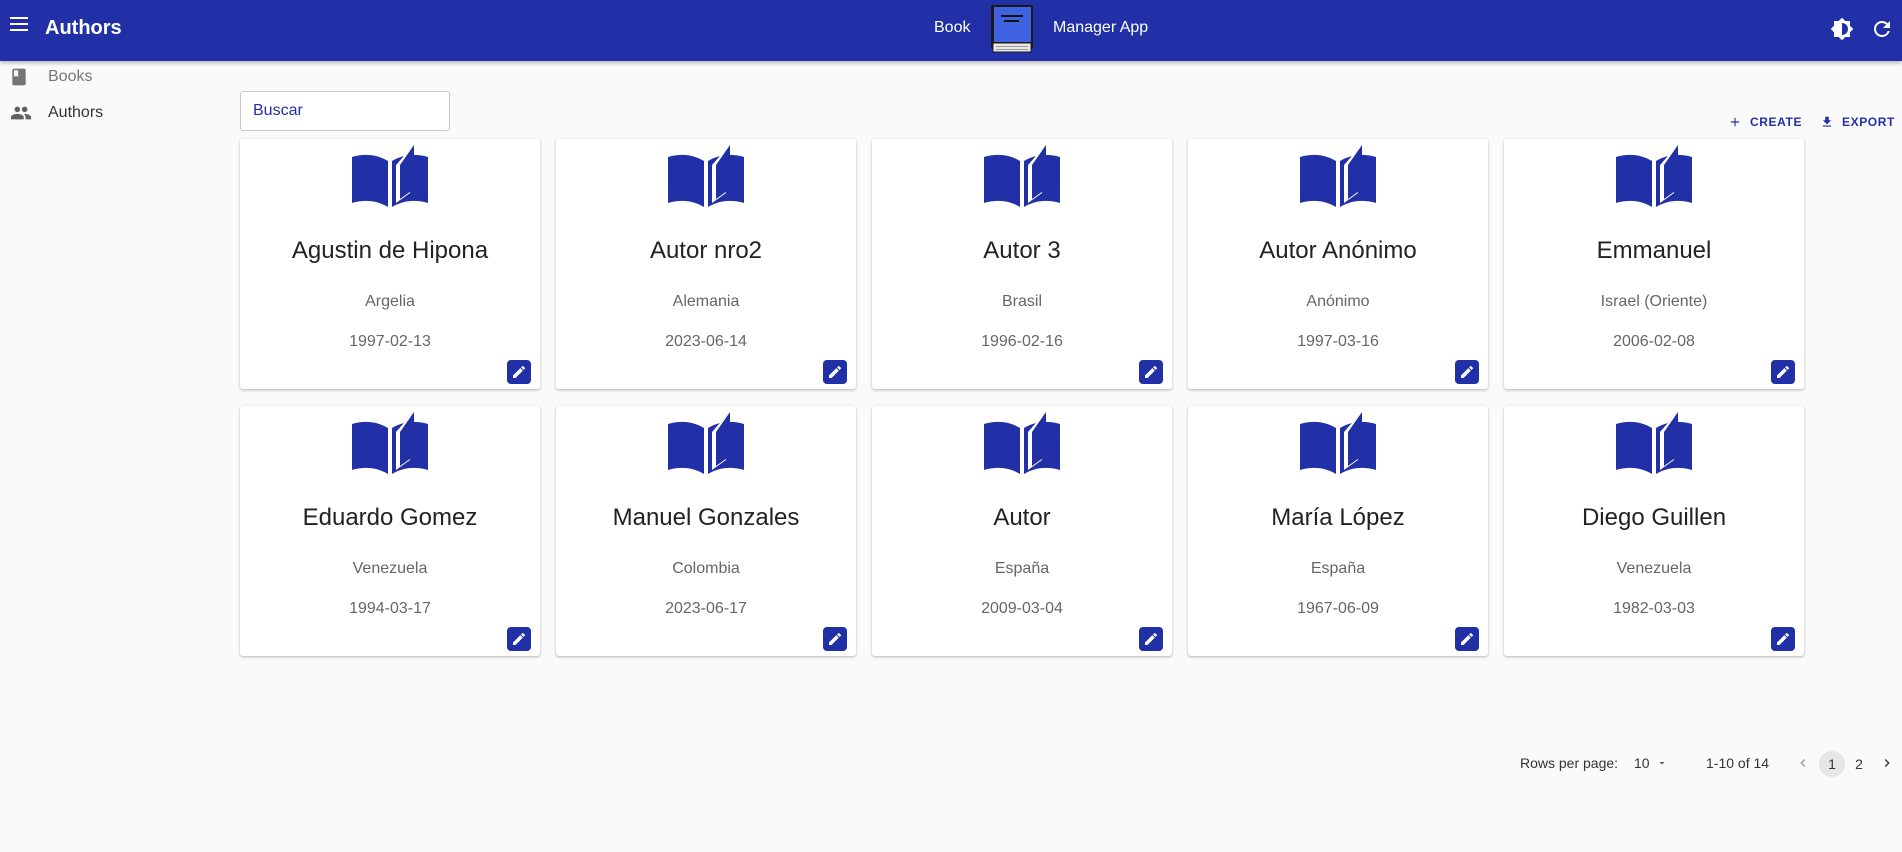 The height and width of the screenshot is (852, 1902). What do you see at coordinates (1803, 763) in the screenshot?
I see `chevron-left-icon` at bounding box center [1803, 763].